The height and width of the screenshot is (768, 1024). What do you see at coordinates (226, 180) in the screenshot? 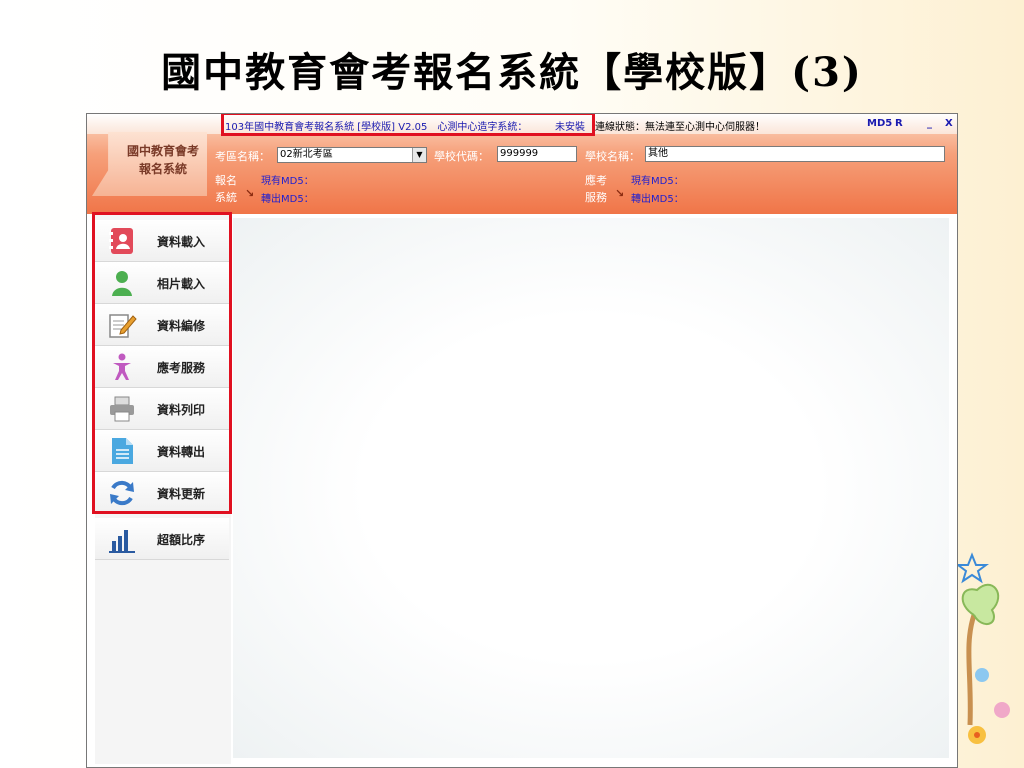
I see `register-label-1: 報名` at bounding box center [226, 180].